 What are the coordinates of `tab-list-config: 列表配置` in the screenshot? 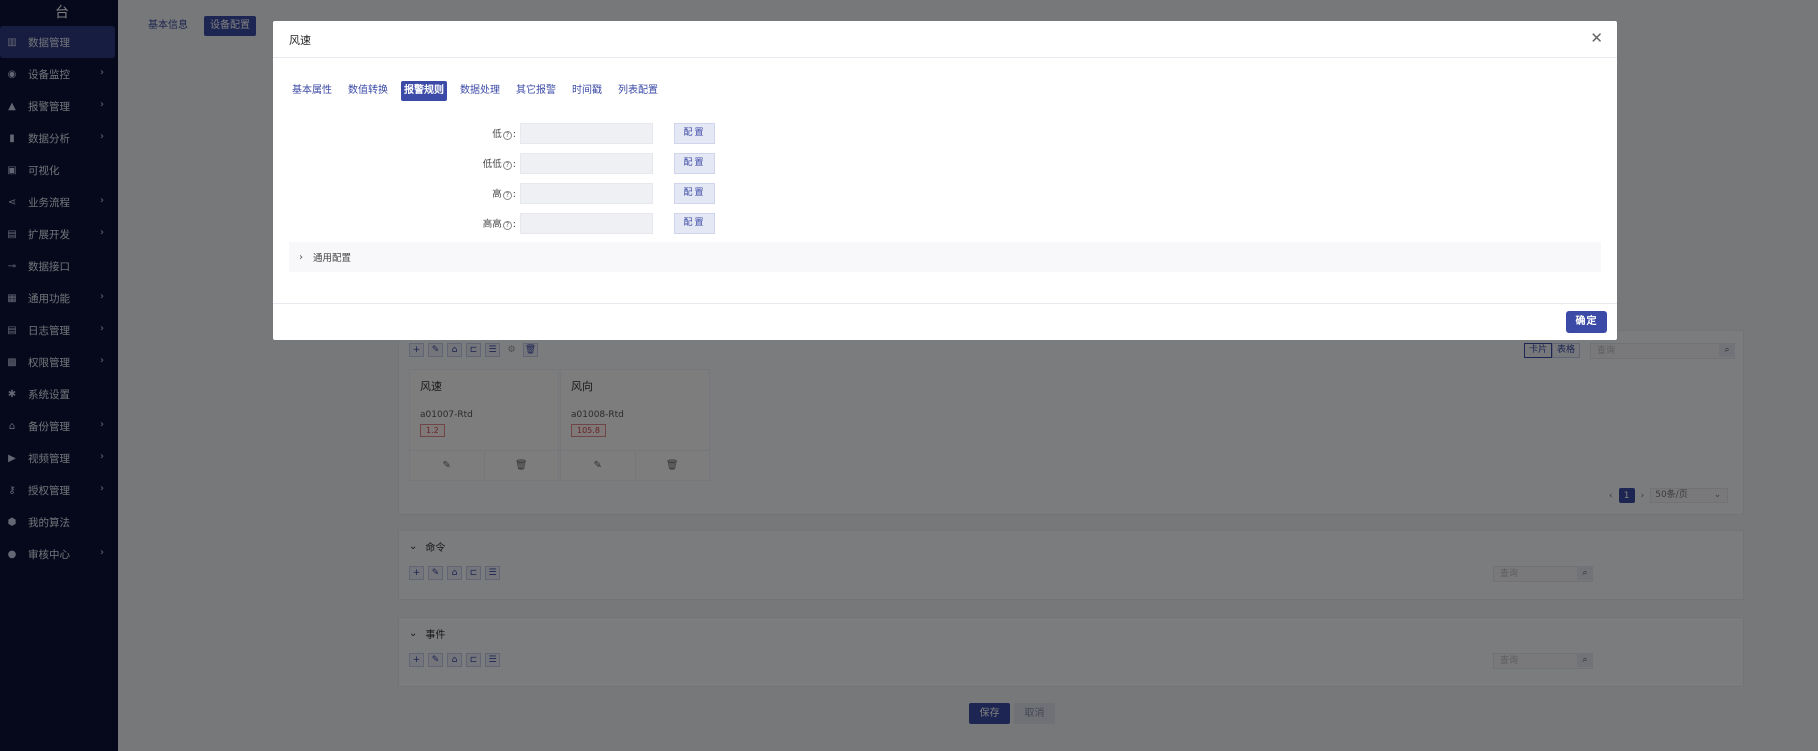 It's located at (638, 91).